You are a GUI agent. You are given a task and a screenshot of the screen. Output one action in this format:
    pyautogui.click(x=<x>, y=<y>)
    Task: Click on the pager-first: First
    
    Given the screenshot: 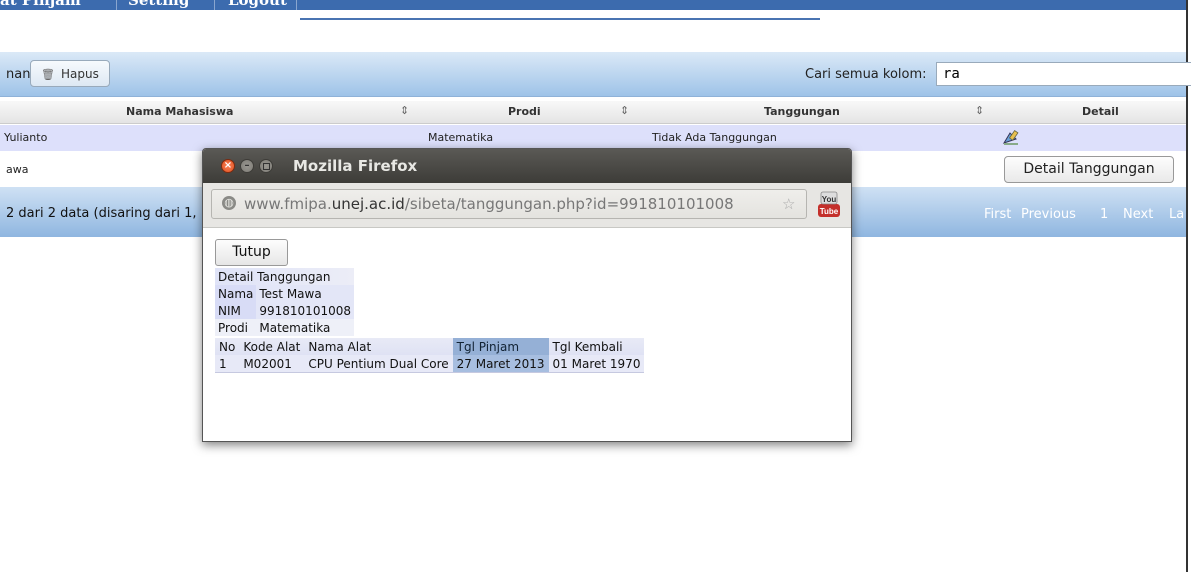 What is the action you would take?
    pyautogui.click(x=997, y=214)
    